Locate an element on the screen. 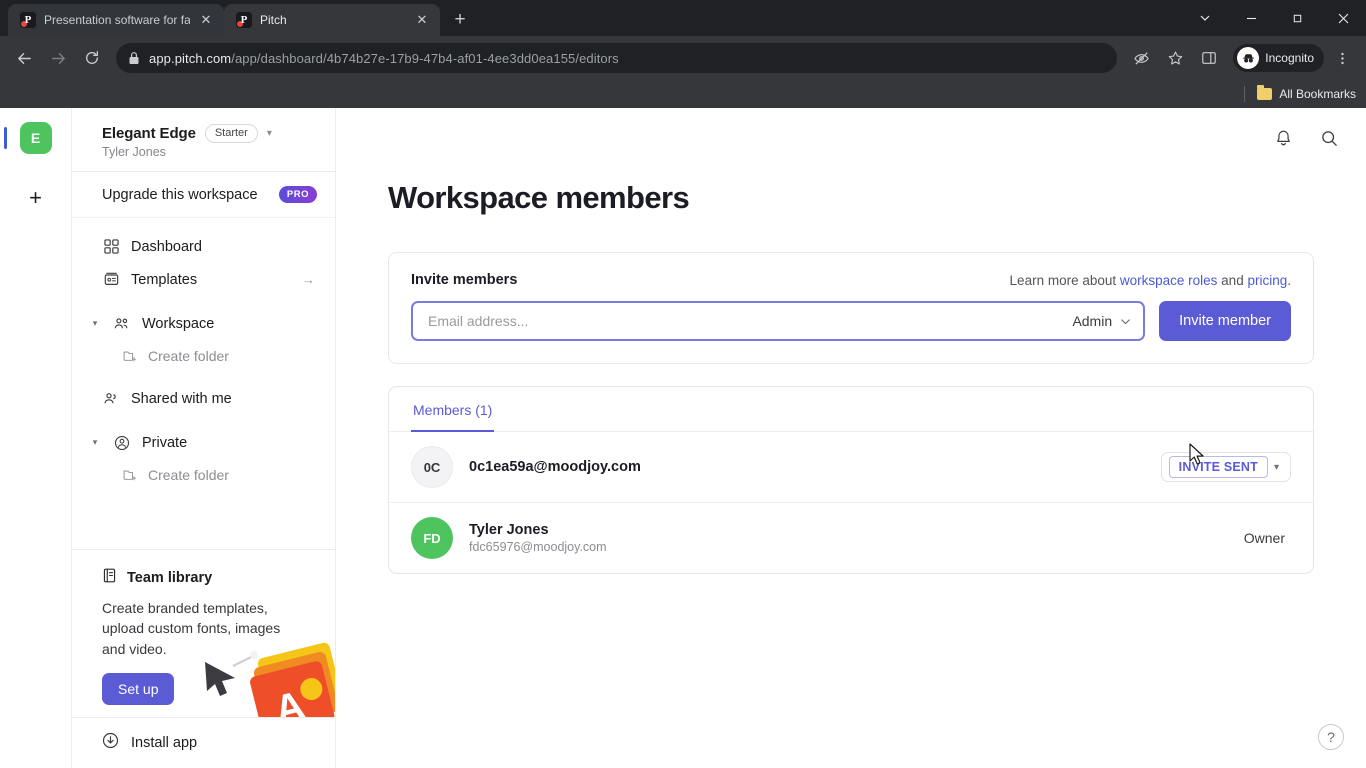 Image resolution: width=1366 pixels, height=768 pixels. active-indicator is located at coordinates (5, 138).